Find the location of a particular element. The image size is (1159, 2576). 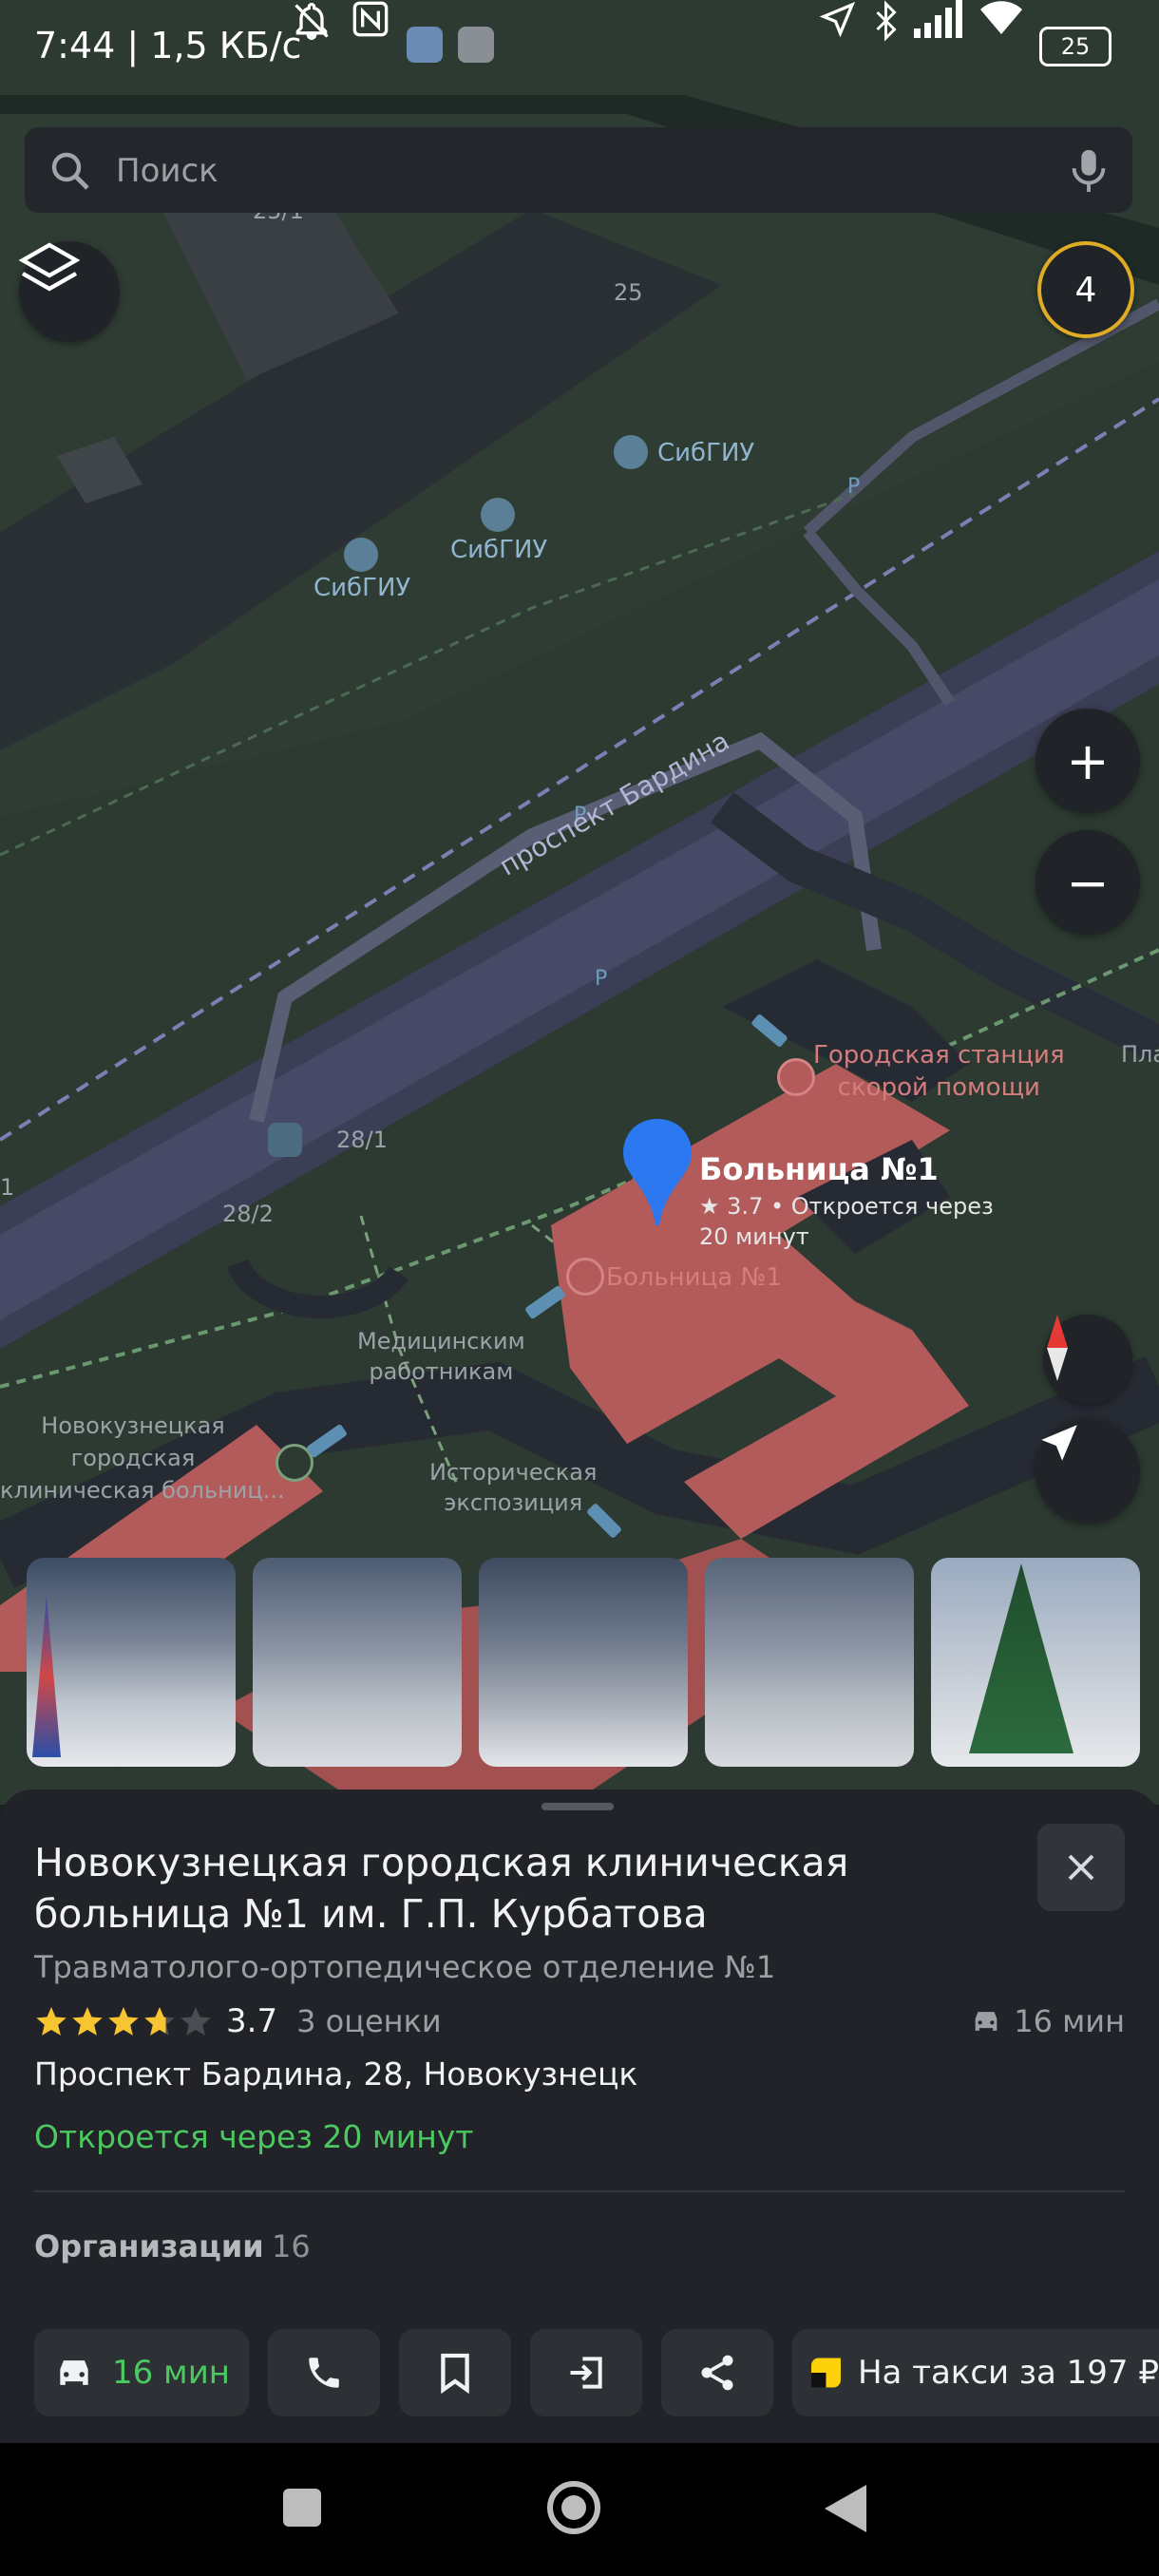

status-bar: 7:44 | 1,5 КБ/с 25 is located at coordinates (579, 52).